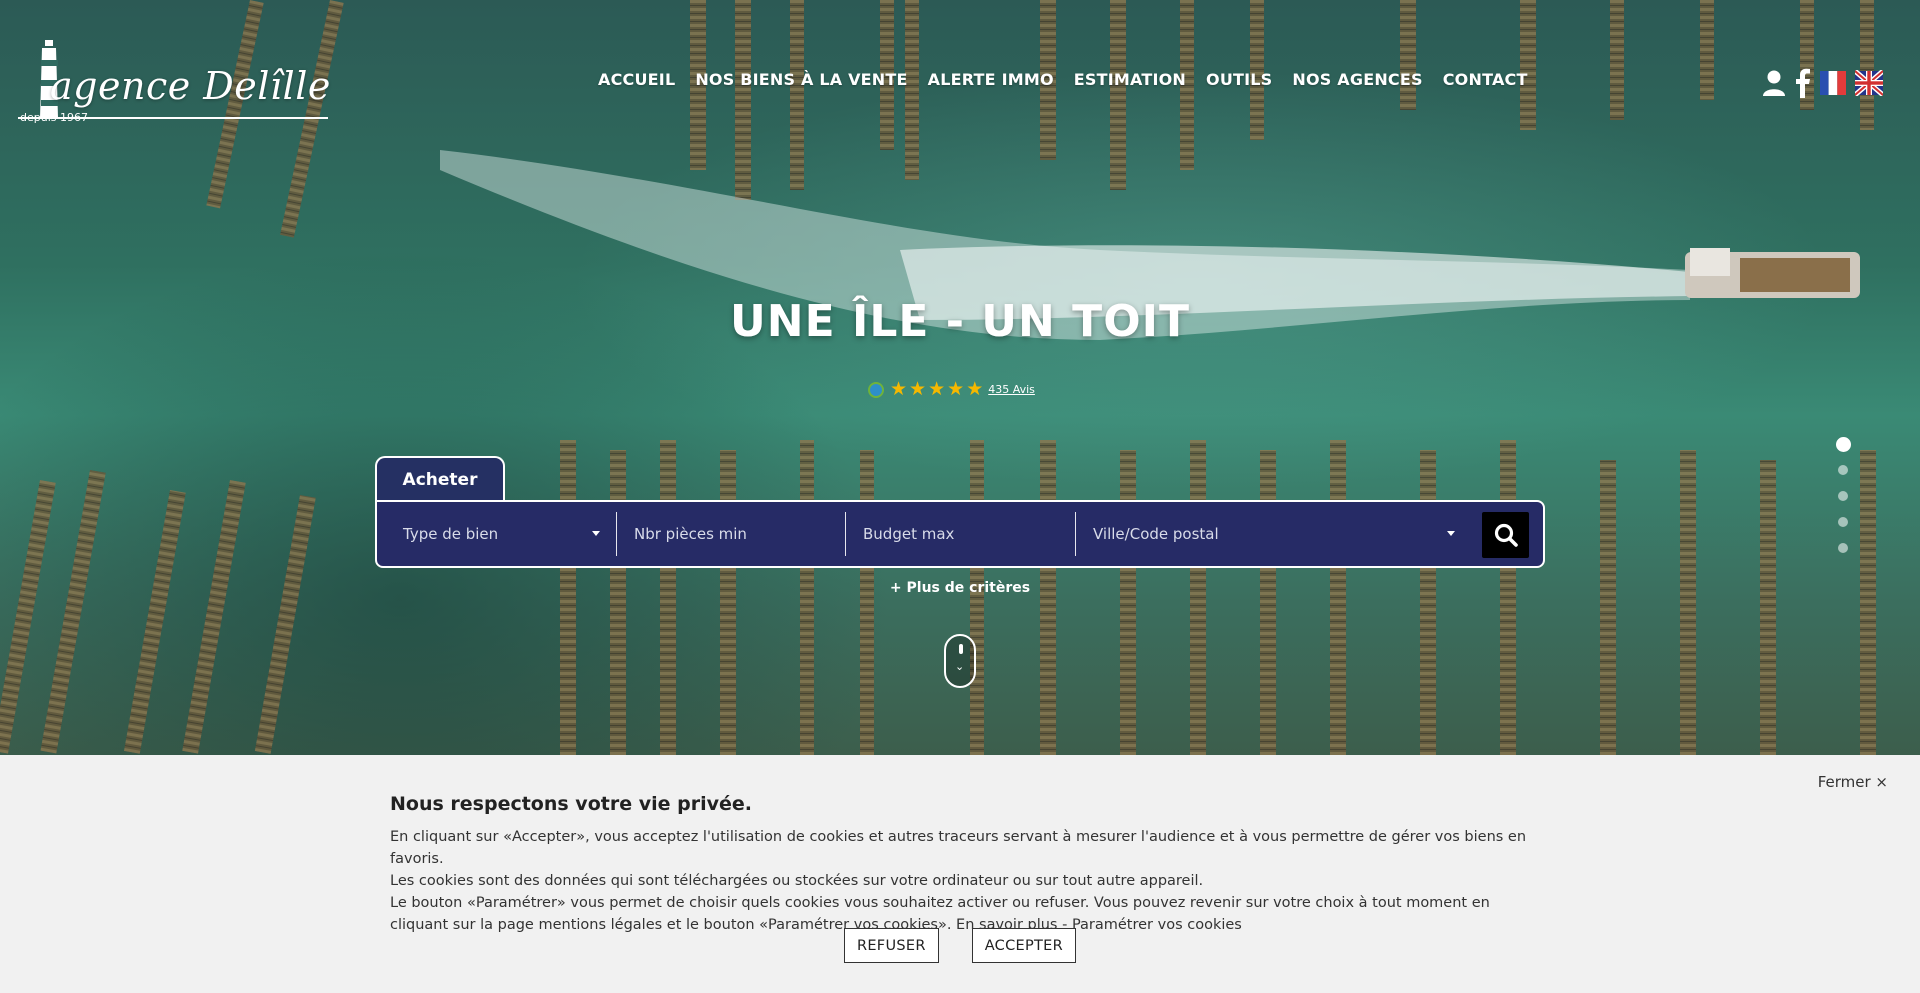 Image resolution: width=1920 pixels, height=993 pixels. Describe the element at coordinates (909, 534) in the screenshot. I see `budget-max-placeholder: Budget max` at that location.